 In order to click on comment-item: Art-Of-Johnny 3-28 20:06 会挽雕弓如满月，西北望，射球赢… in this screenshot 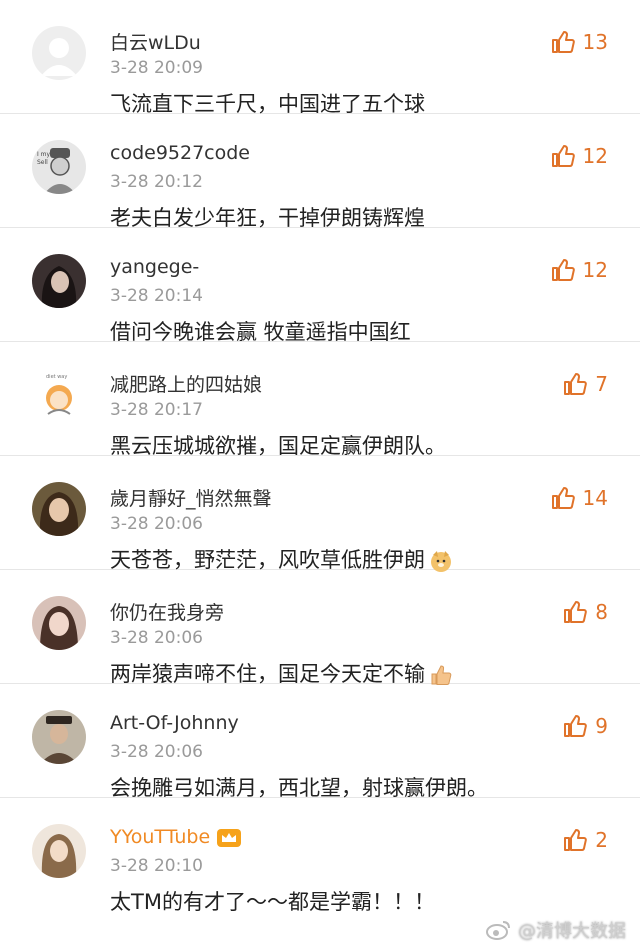, I will do `click(320, 742)`.